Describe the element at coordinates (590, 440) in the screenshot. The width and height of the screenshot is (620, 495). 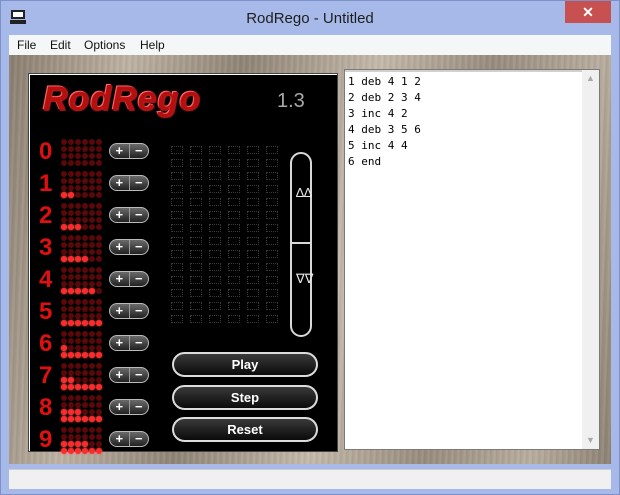
I see `scroll-down-icon: ▼` at that location.